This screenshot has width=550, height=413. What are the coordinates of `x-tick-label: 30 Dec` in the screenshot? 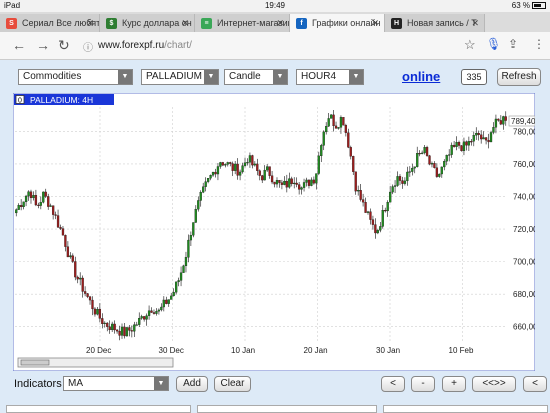 It's located at (171, 350).